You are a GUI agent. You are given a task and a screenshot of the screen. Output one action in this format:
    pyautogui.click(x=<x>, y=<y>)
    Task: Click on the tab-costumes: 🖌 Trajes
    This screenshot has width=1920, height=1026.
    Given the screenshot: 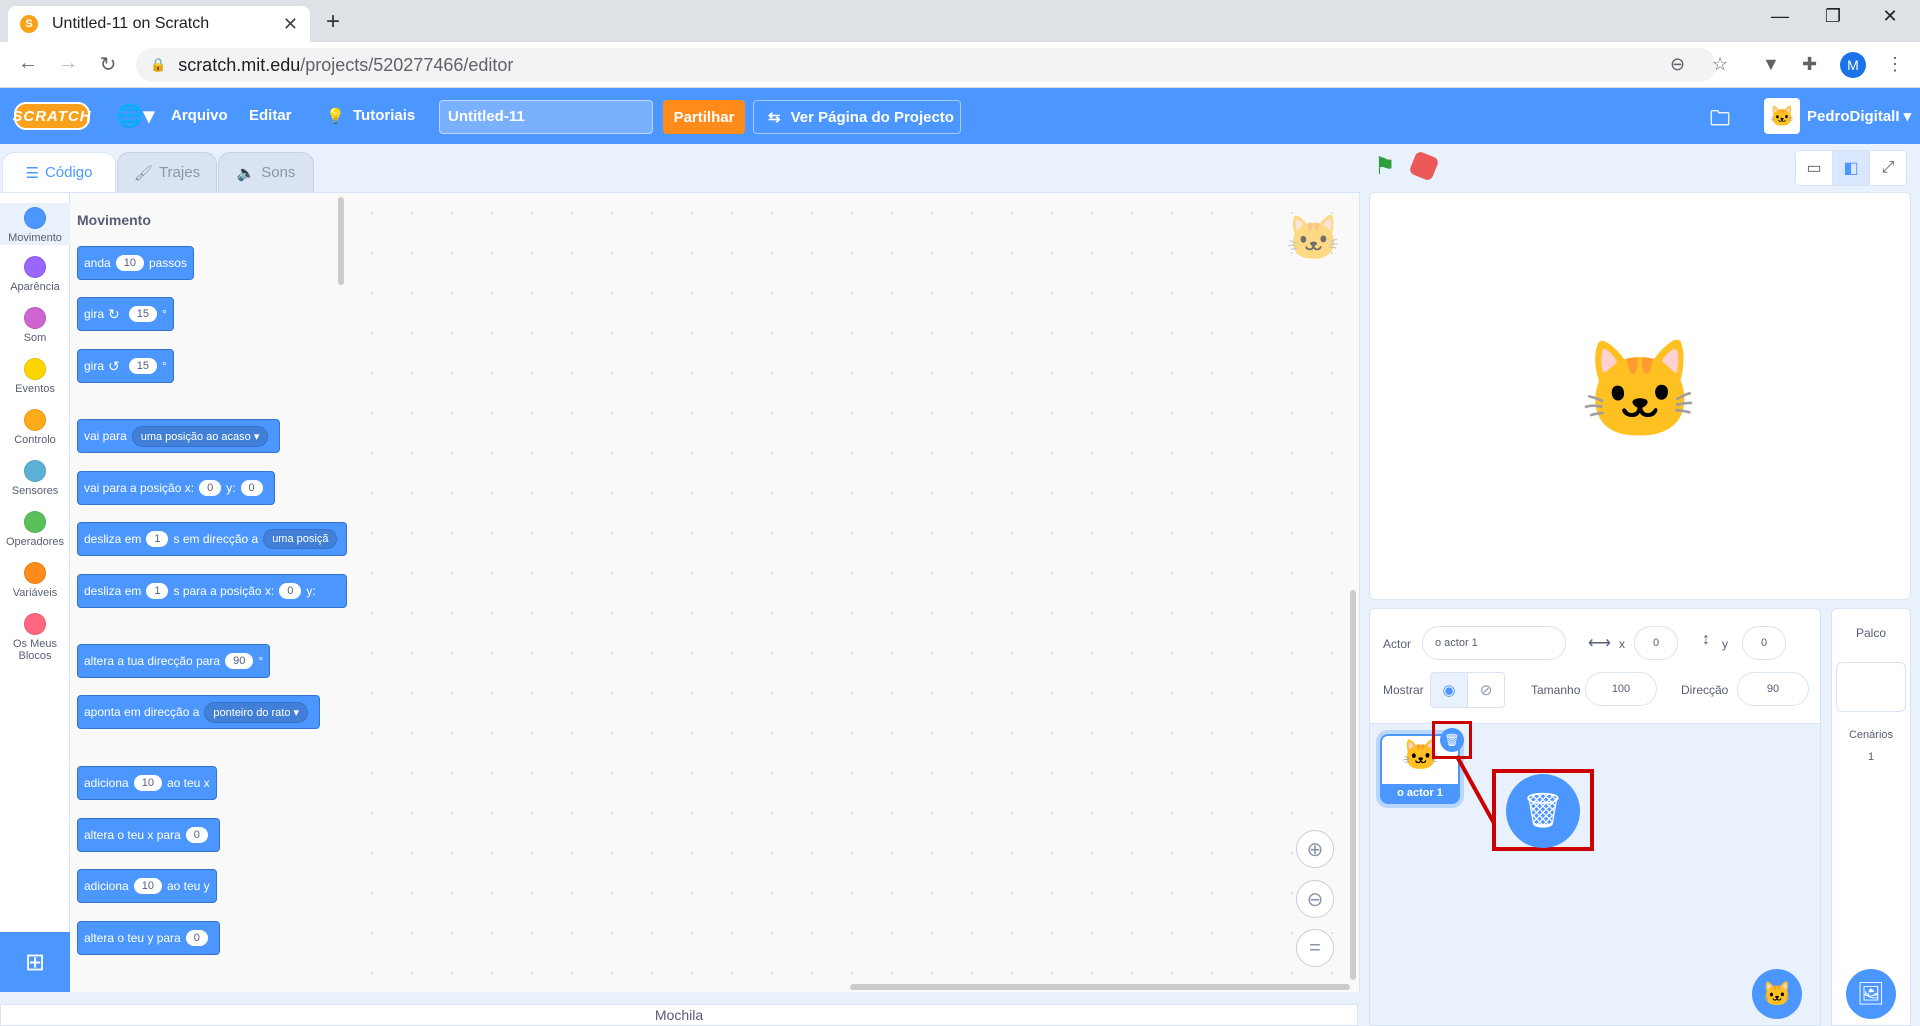 What is the action you would take?
    pyautogui.click(x=167, y=172)
    